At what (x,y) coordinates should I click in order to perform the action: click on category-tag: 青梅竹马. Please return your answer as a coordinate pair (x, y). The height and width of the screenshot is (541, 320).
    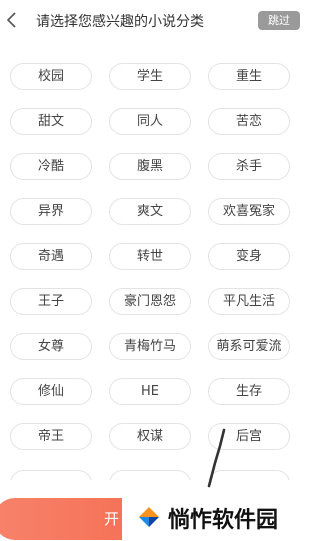
    Looking at the image, I should click on (150, 346).